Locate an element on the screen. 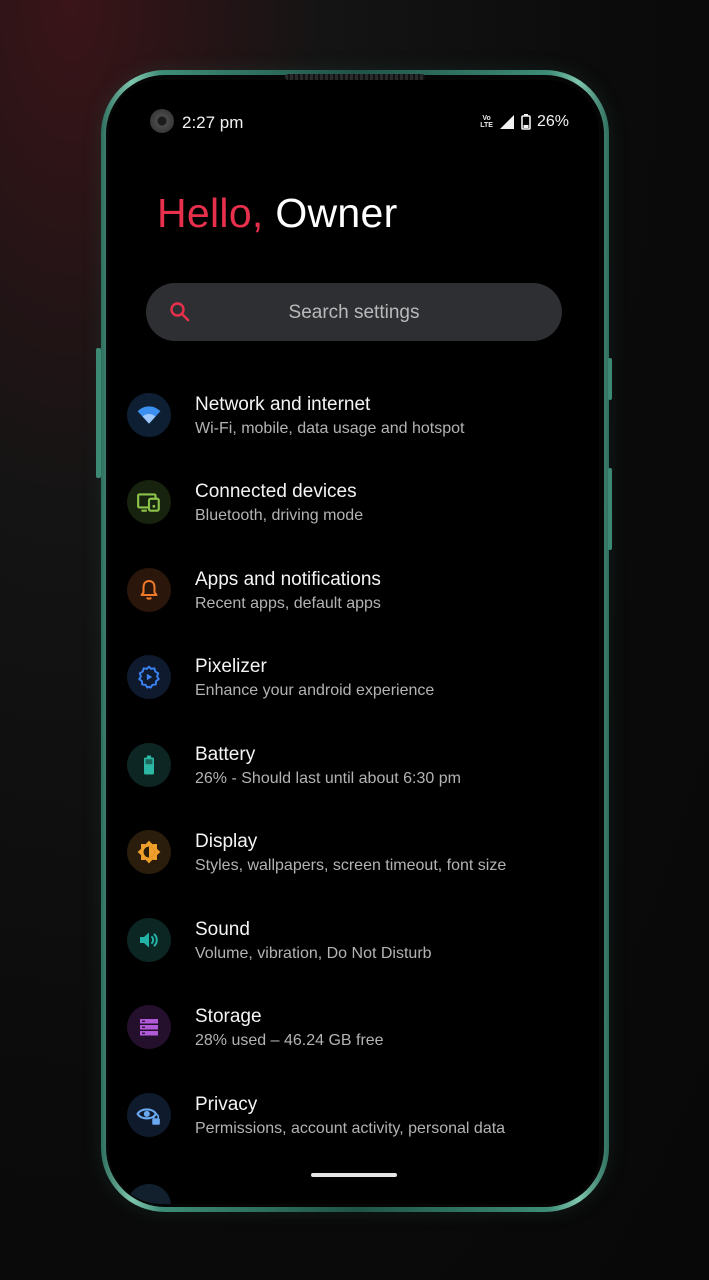  next-item-icon-partial is located at coordinates (149, 1194).